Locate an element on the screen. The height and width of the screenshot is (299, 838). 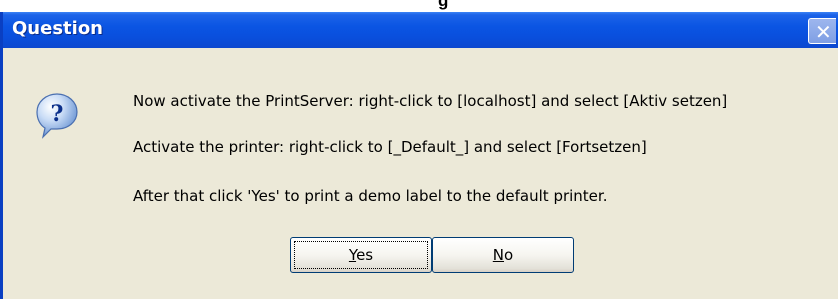
no-label-rest: o is located at coordinates (509, 255).